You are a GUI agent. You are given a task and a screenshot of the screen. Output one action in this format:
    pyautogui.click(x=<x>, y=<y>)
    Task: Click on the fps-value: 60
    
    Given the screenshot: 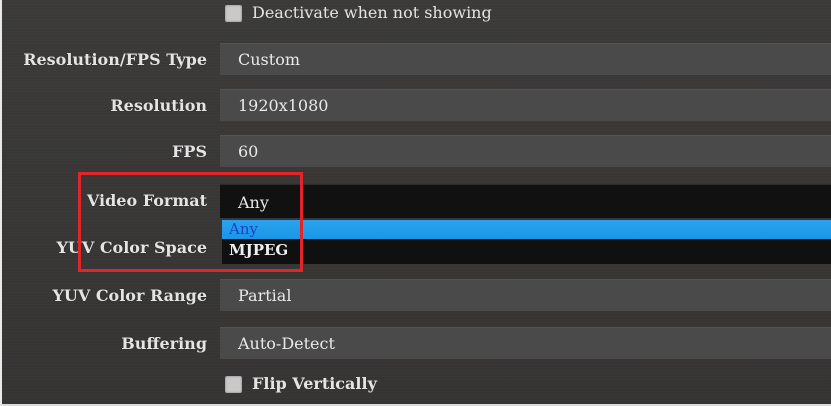 What is the action you would take?
    pyautogui.click(x=248, y=151)
    